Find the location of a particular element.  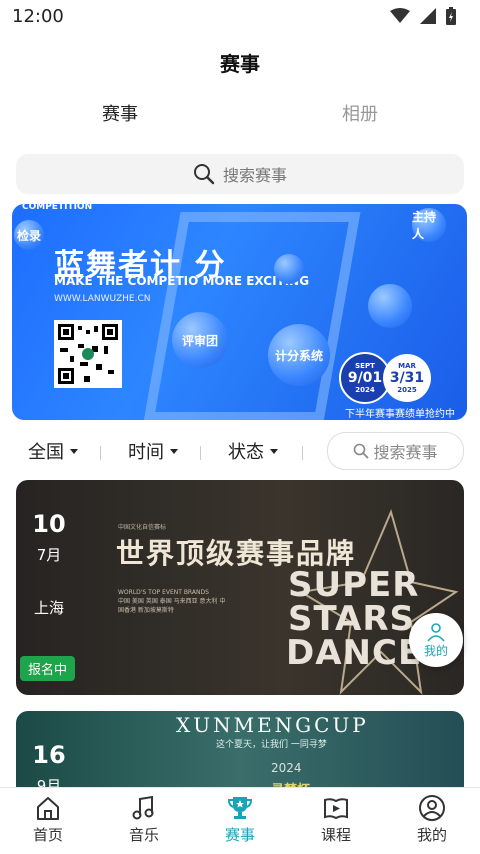

filter-status: 状态 is located at coordinates (253, 451).